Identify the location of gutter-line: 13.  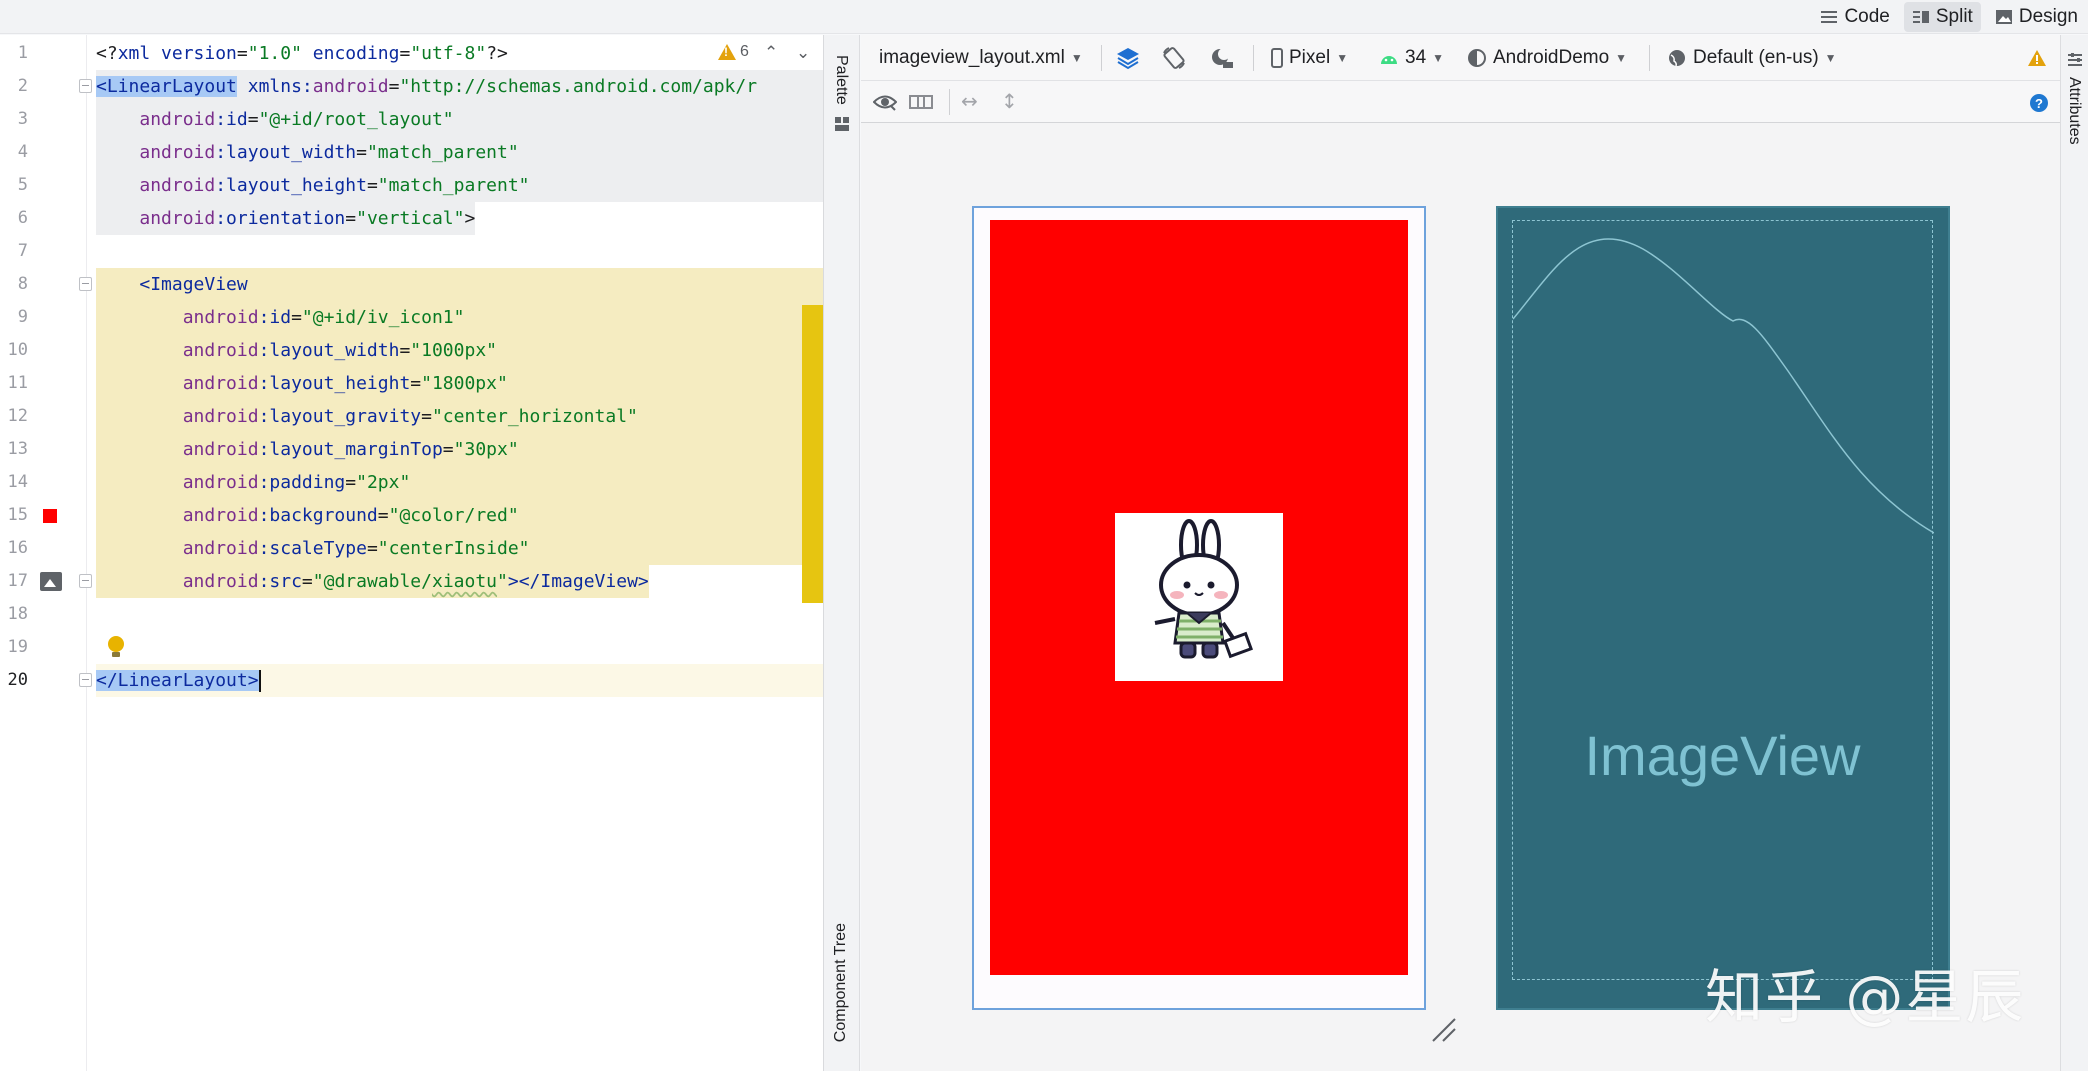
(43, 449).